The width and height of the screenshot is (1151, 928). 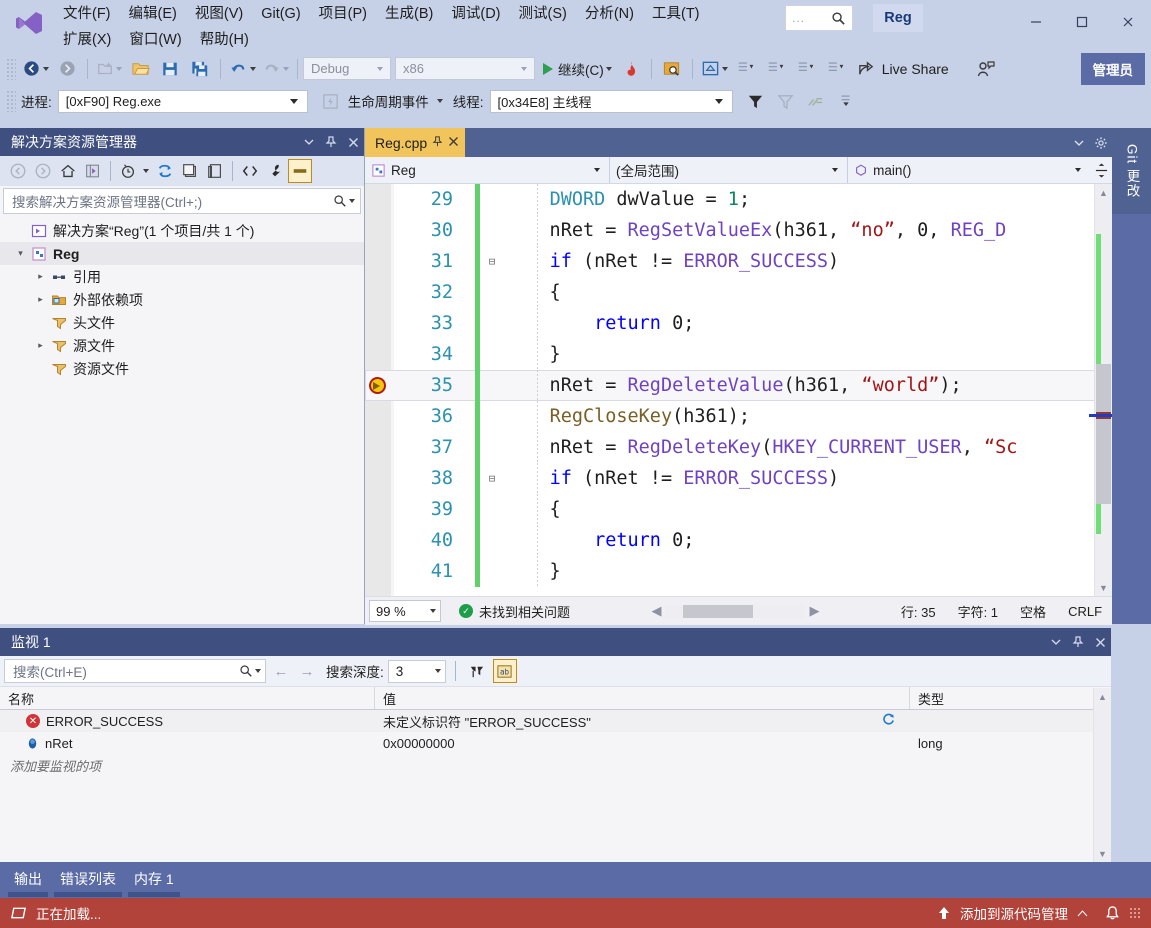 I want to click on tree-item-resource-files: 资源文件, so click(x=182, y=368).